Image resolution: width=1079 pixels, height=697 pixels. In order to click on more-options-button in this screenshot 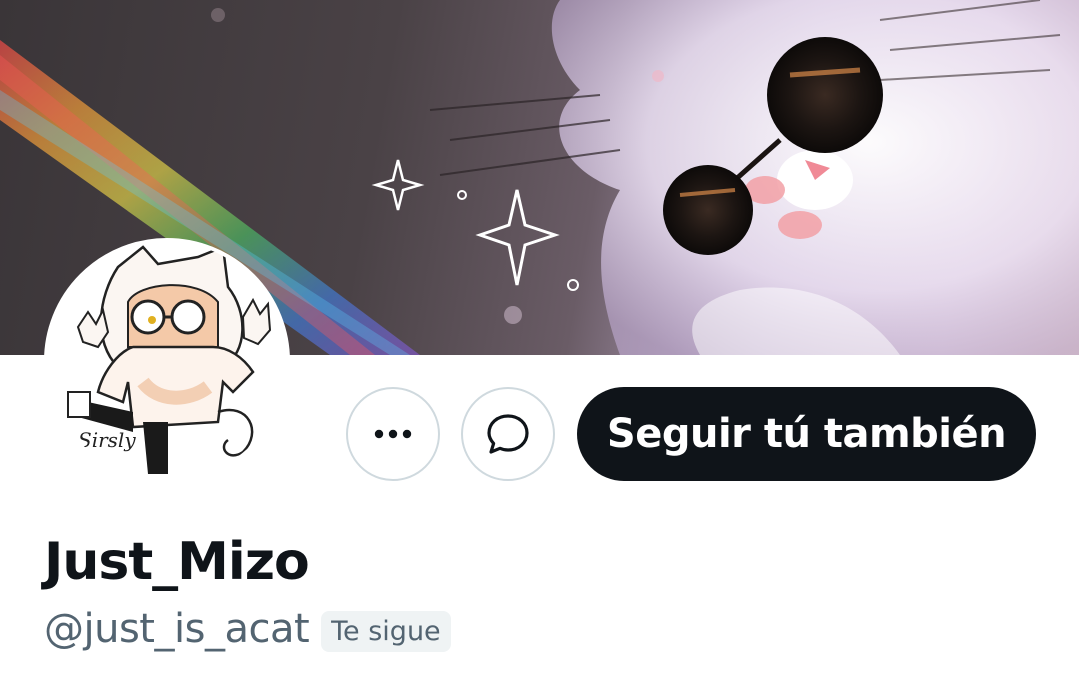, I will do `click(393, 434)`.